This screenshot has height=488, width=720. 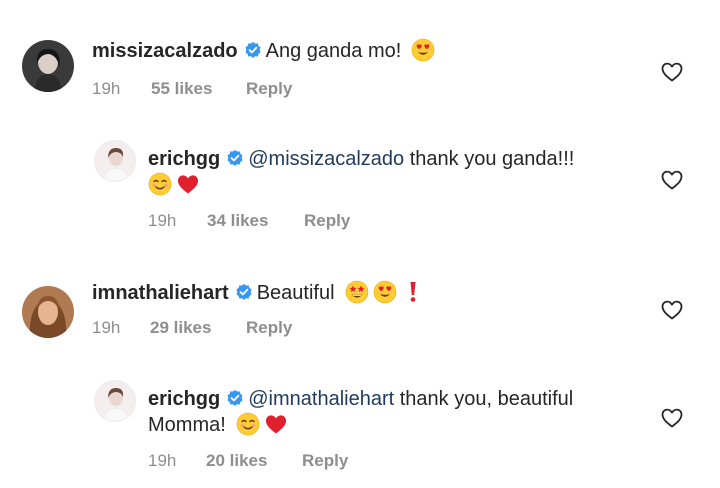 What do you see at coordinates (321, 399) in the screenshot?
I see `mention-link: @imnathaliehart` at bounding box center [321, 399].